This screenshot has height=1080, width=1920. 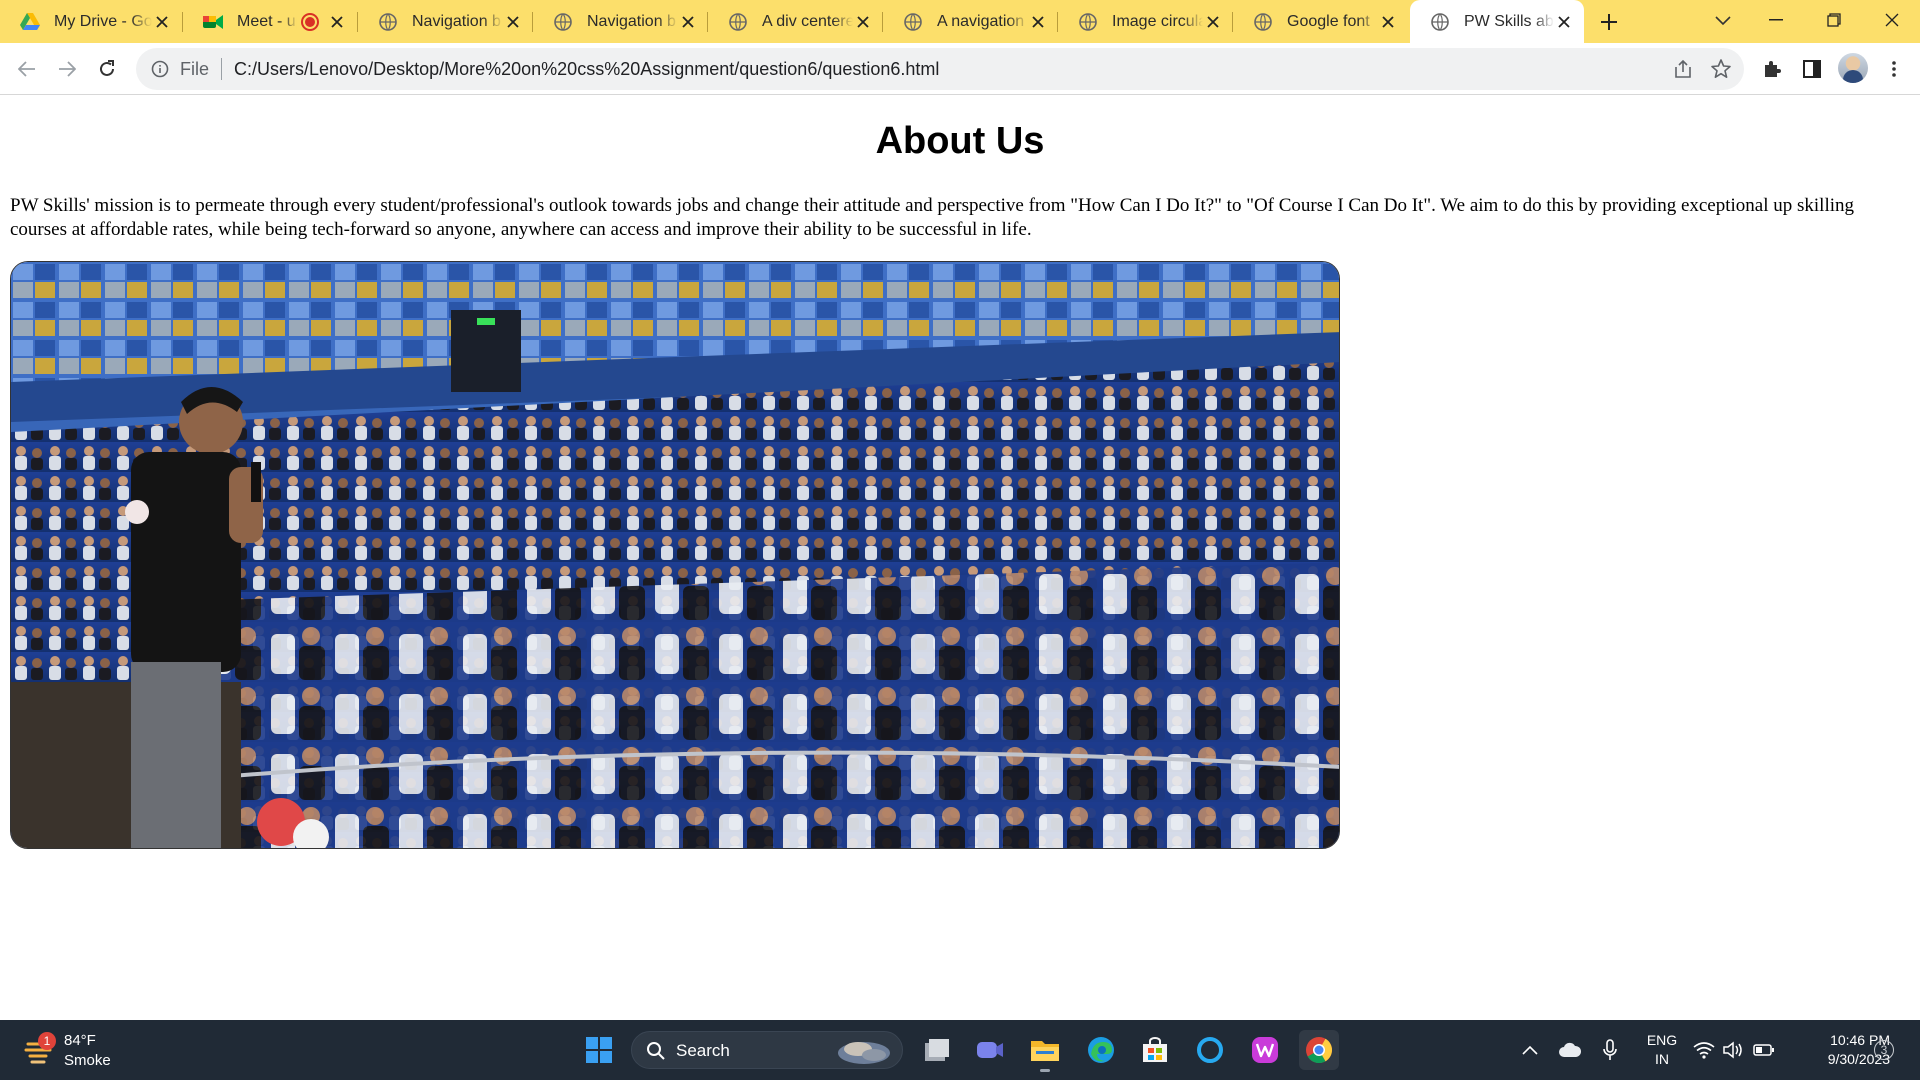 I want to click on file-explorer-icon, so click(x=1045, y=1051).